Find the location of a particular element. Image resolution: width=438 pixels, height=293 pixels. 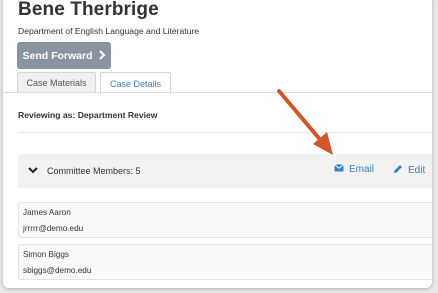

send-forward-label: Send Forward is located at coordinates (57, 55).